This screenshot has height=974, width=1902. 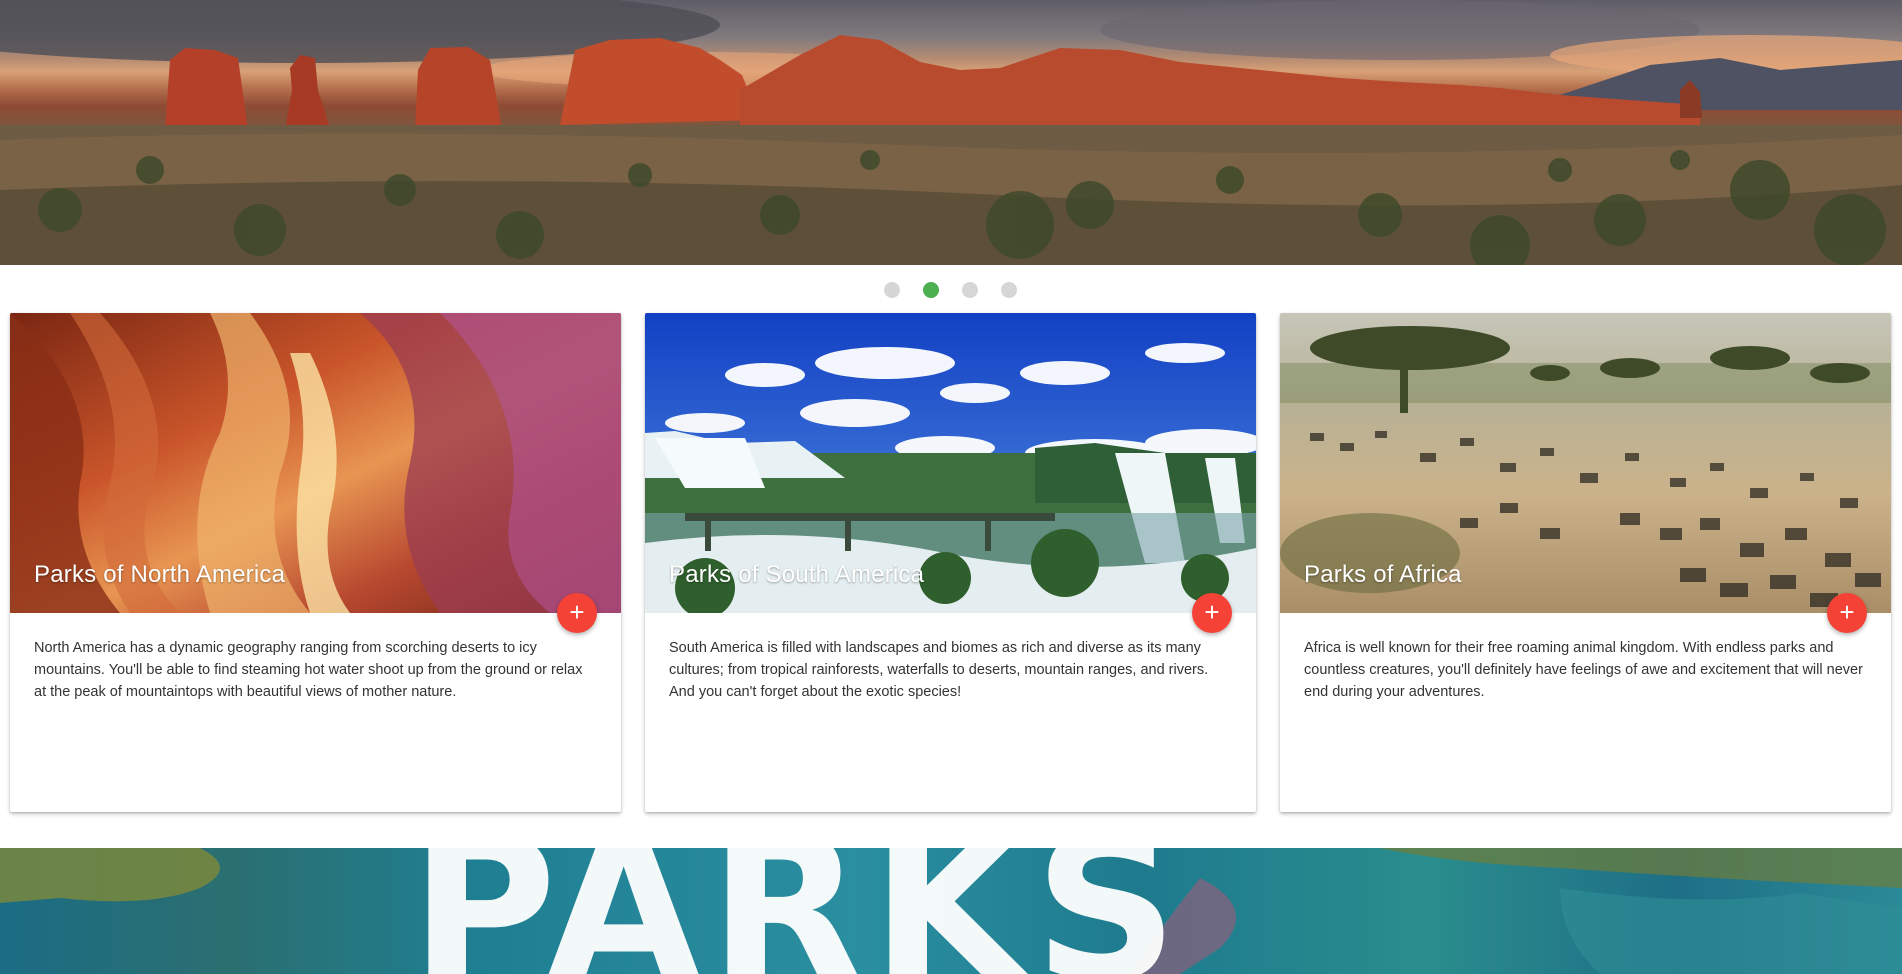 What do you see at coordinates (798, 911) in the screenshot?
I see `parks-banner-word: PARKS` at bounding box center [798, 911].